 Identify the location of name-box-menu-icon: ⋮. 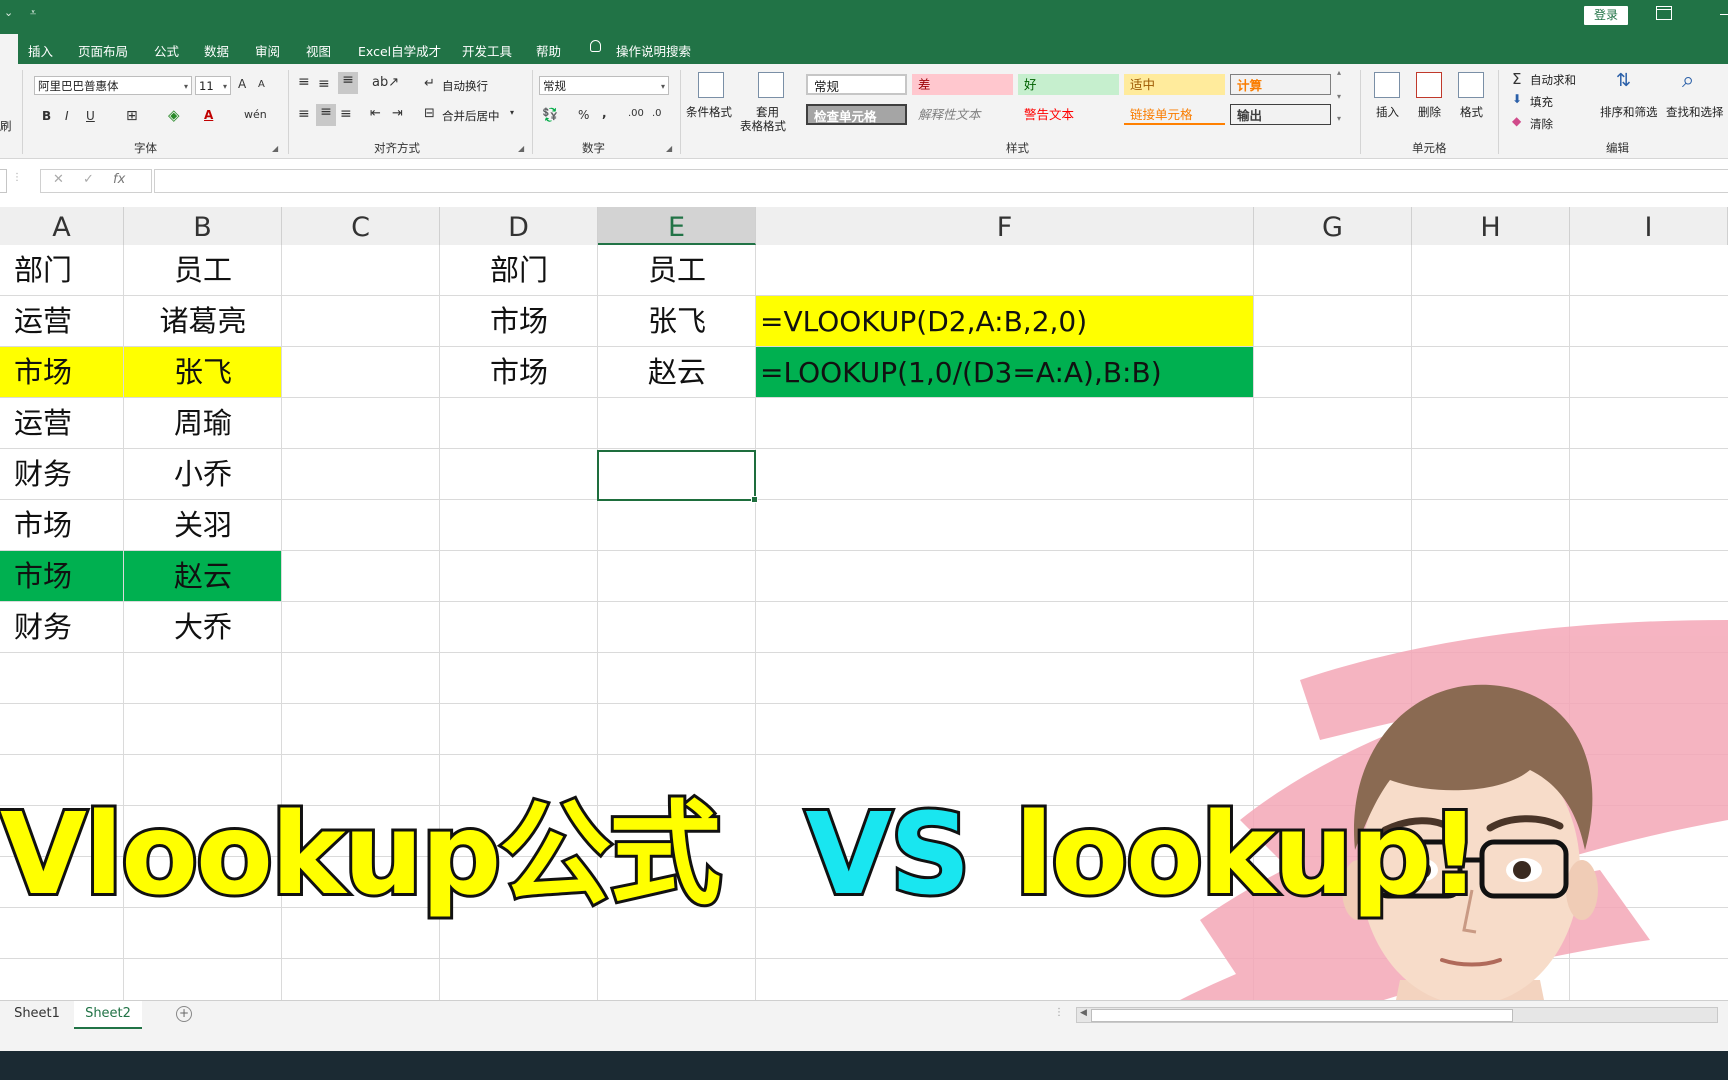
(17, 177).